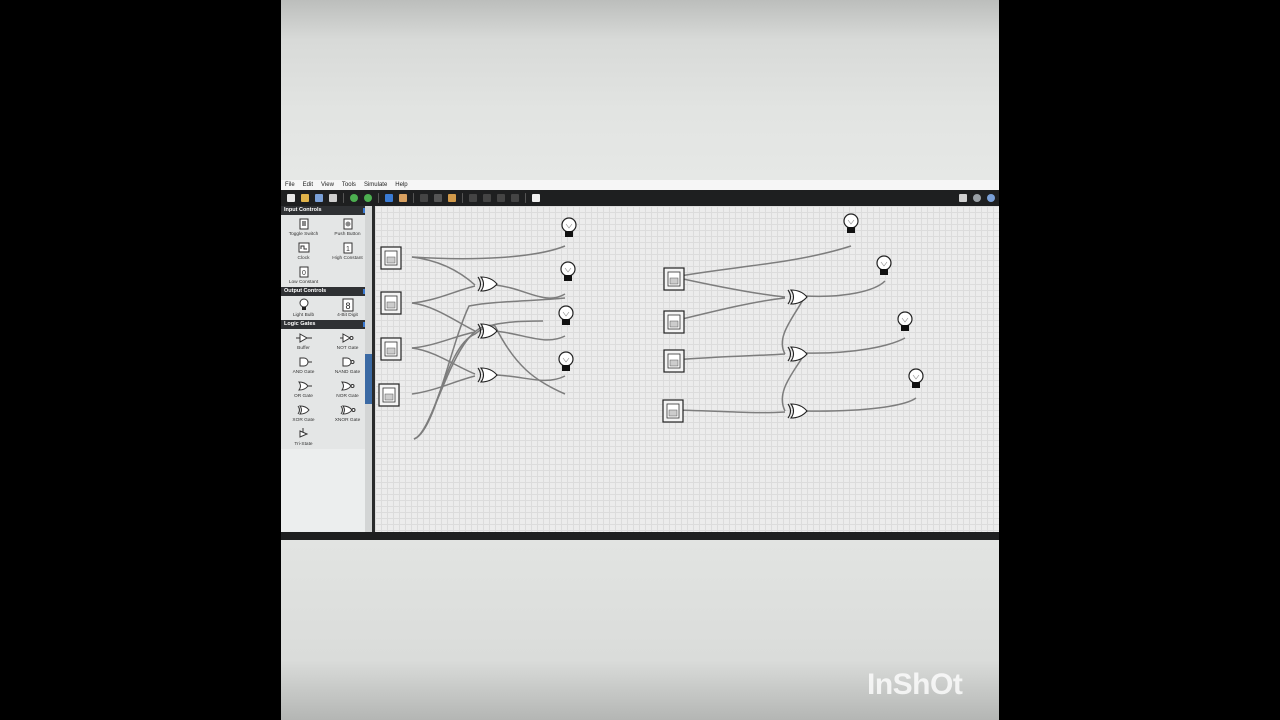  Describe the element at coordinates (487, 198) in the screenshot. I see `zoom-icon` at that location.